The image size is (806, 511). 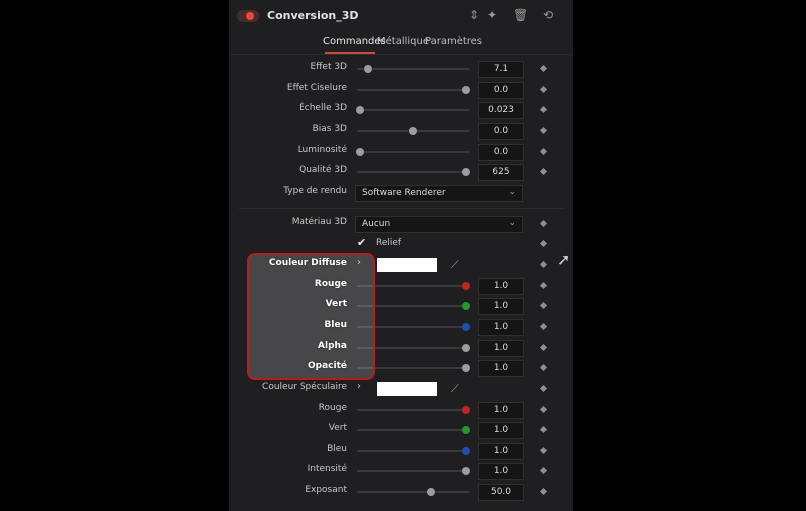 I want to click on param-label: Luminosité, so click(x=322, y=150).